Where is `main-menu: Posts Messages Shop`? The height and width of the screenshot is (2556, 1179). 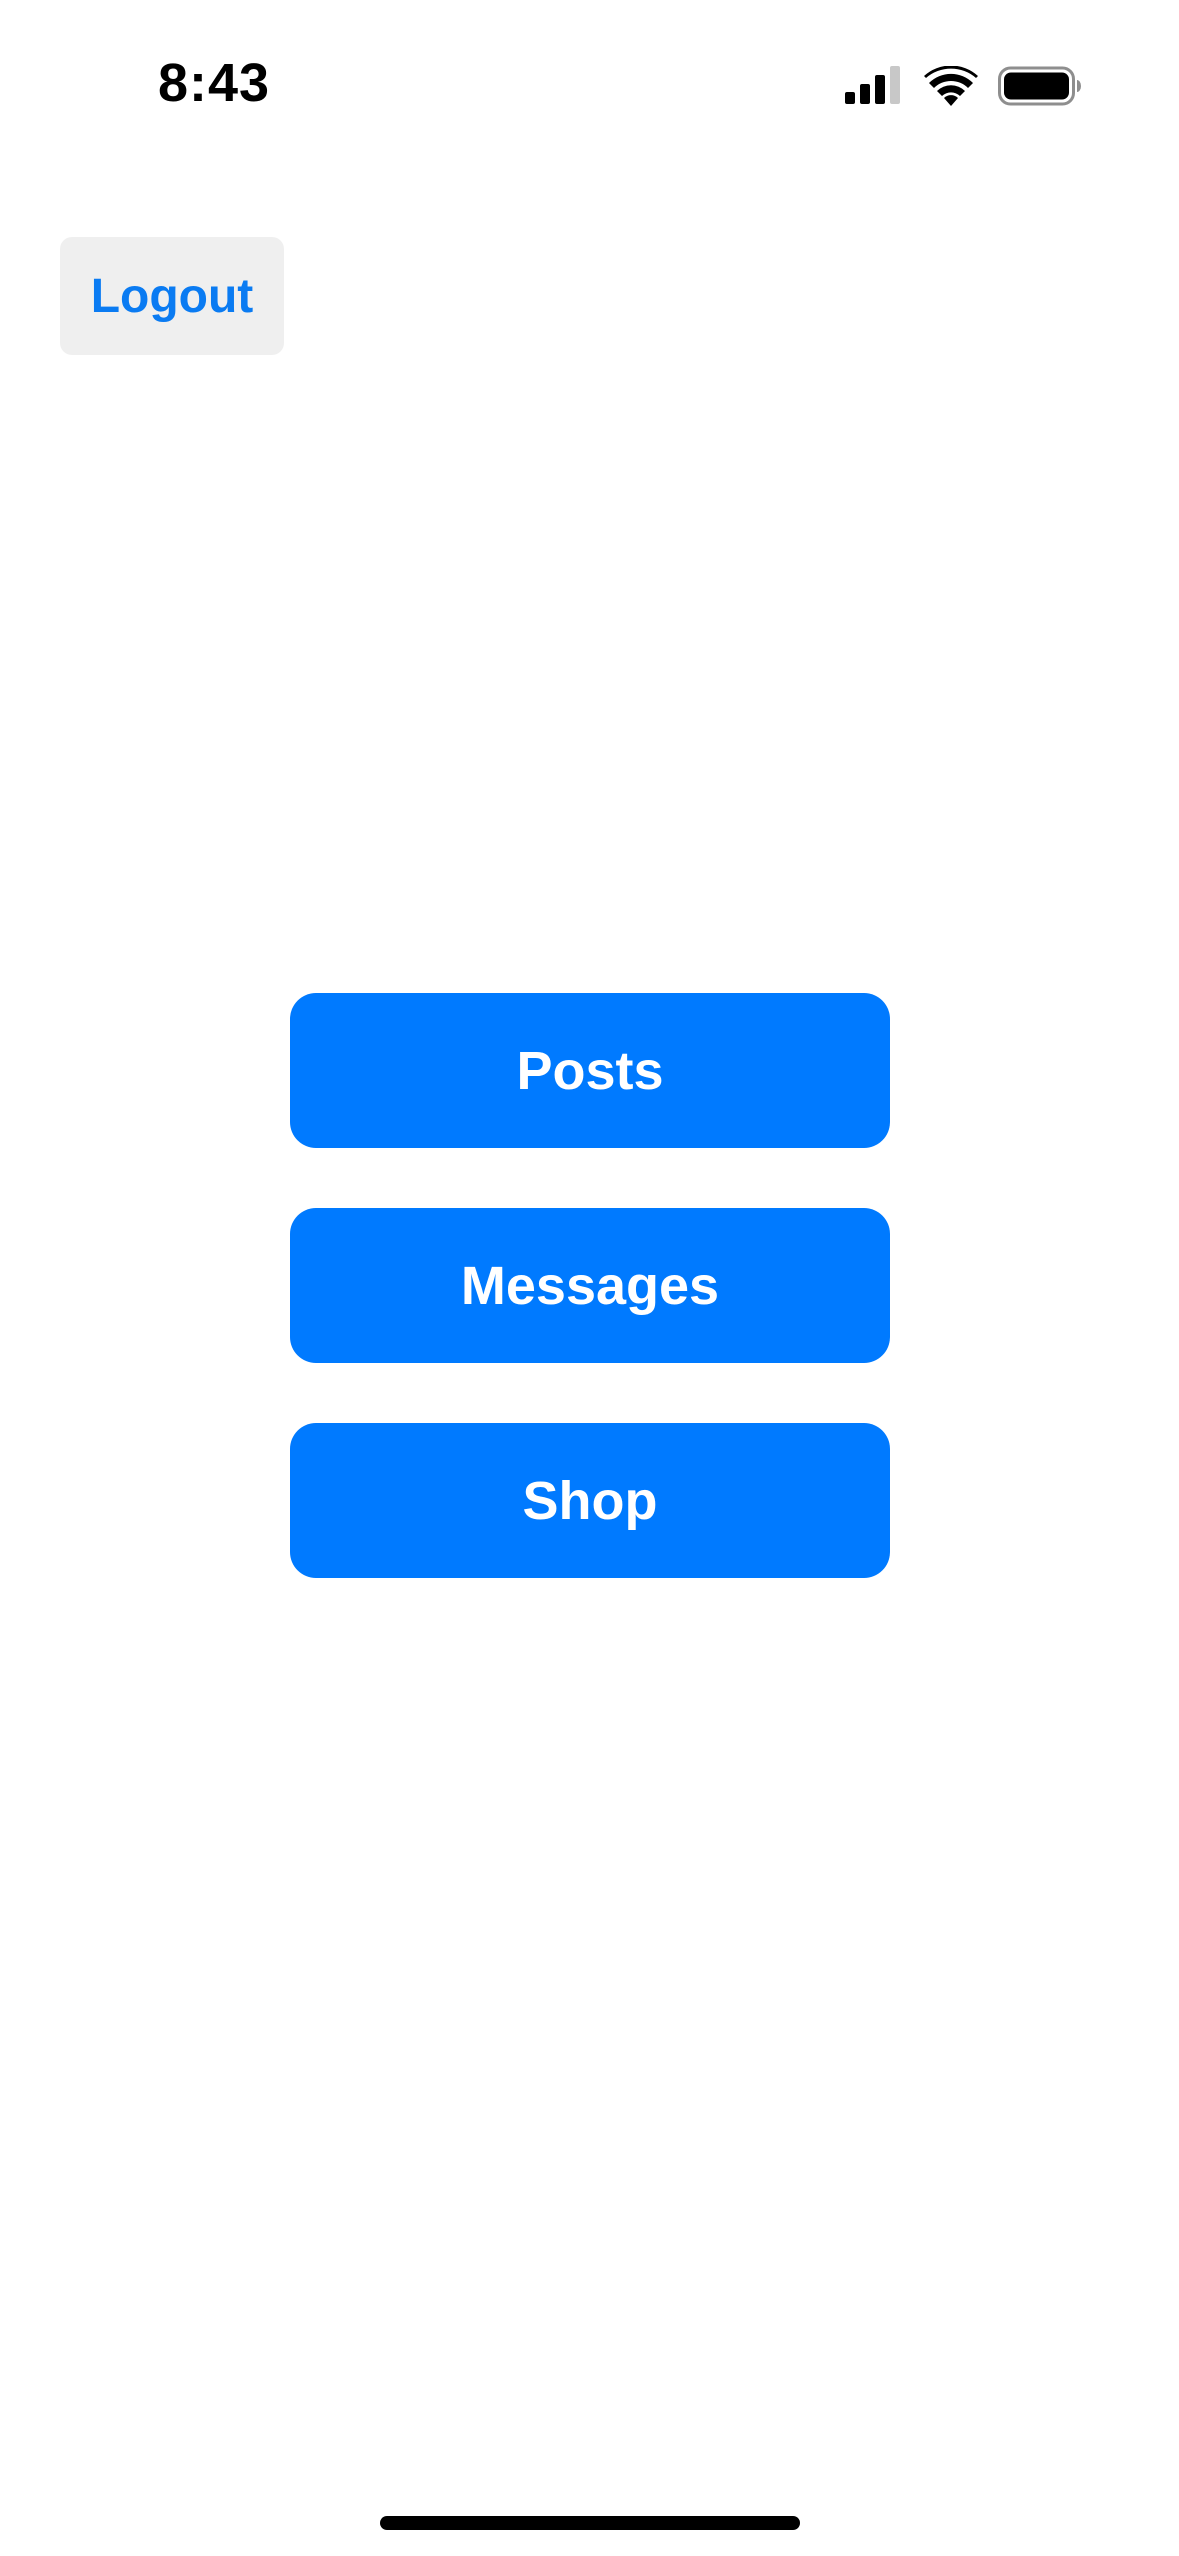
main-menu: Posts Messages Shop is located at coordinates (590, 1315).